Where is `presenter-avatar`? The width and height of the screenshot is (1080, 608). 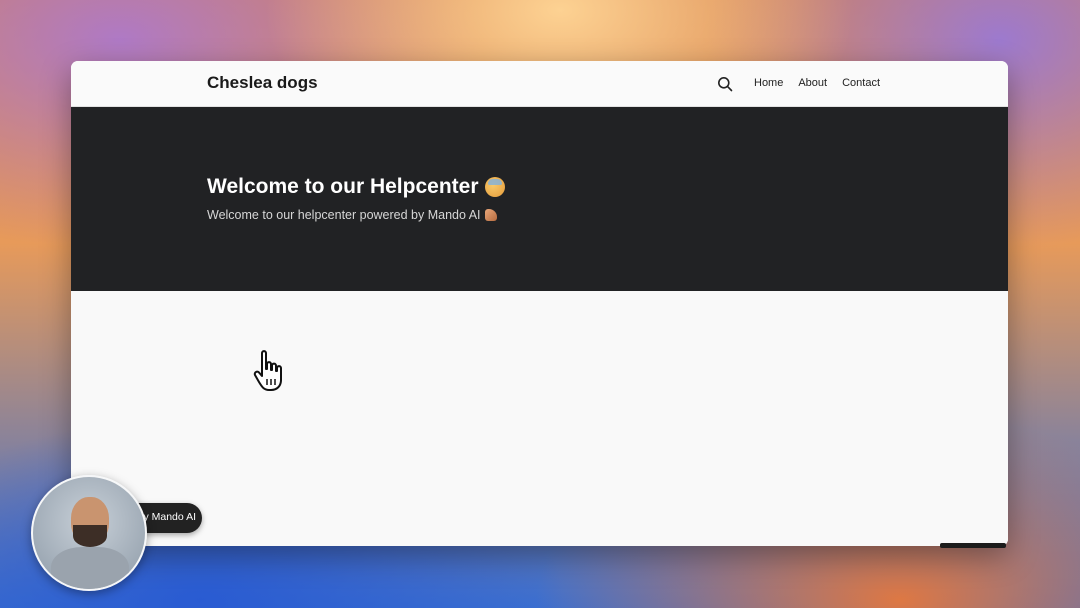 presenter-avatar is located at coordinates (89, 533).